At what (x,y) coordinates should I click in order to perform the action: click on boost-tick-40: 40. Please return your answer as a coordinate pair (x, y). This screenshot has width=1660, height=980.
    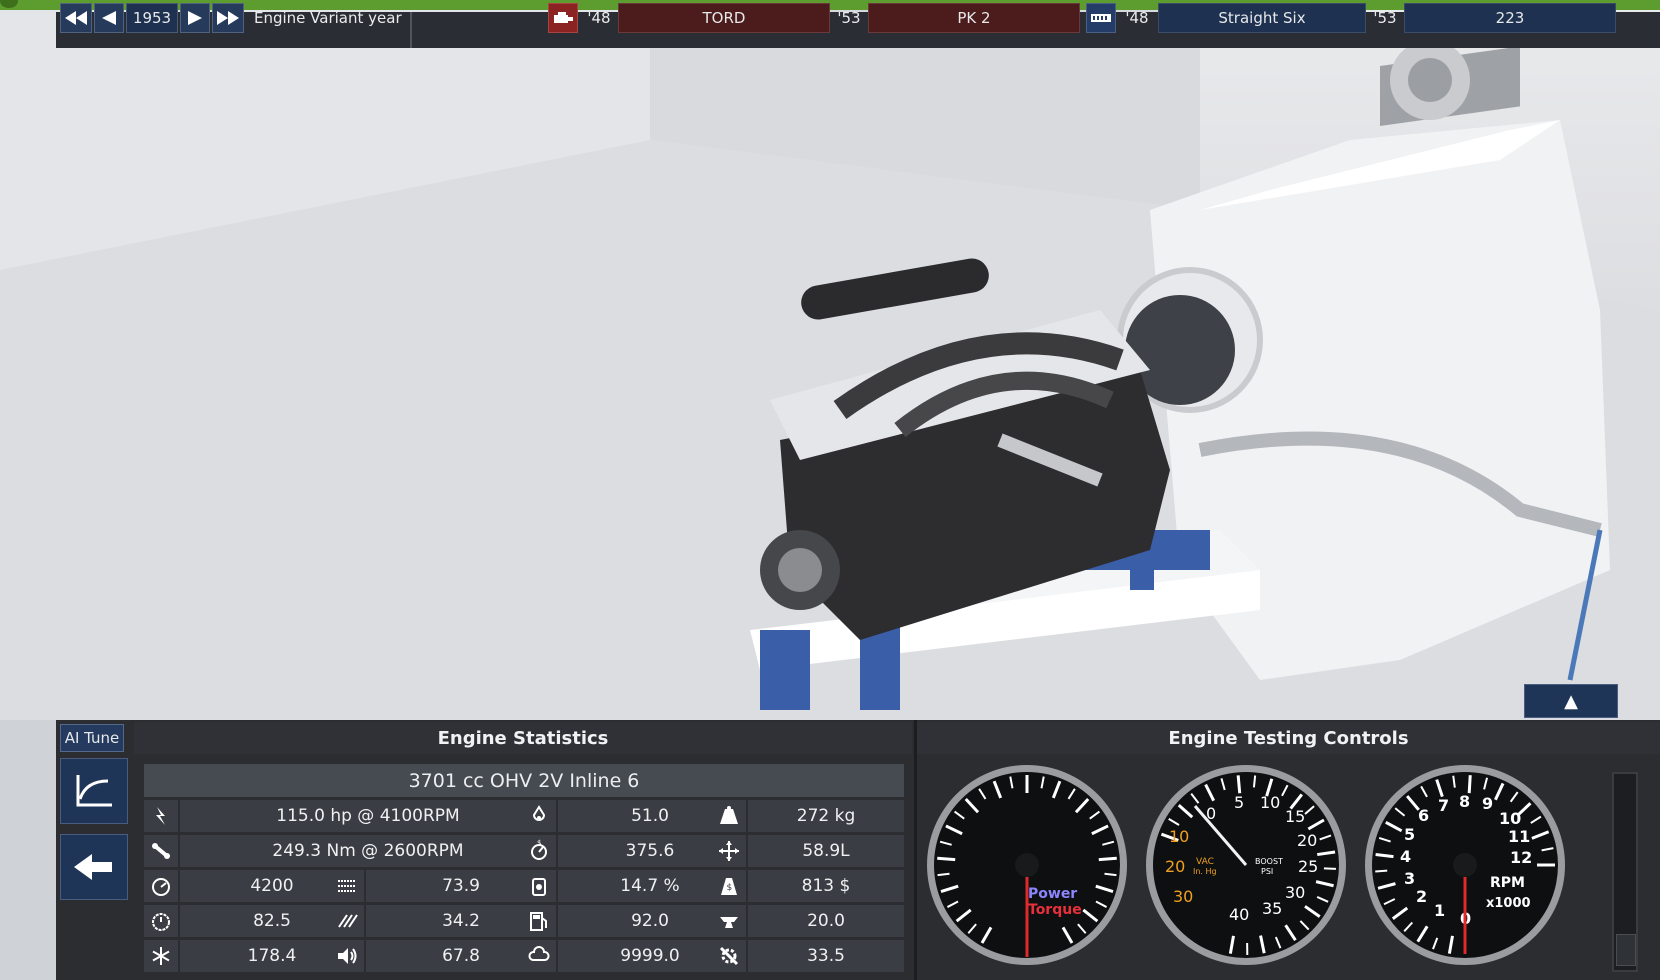
    Looking at the image, I should click on (1239, 914).